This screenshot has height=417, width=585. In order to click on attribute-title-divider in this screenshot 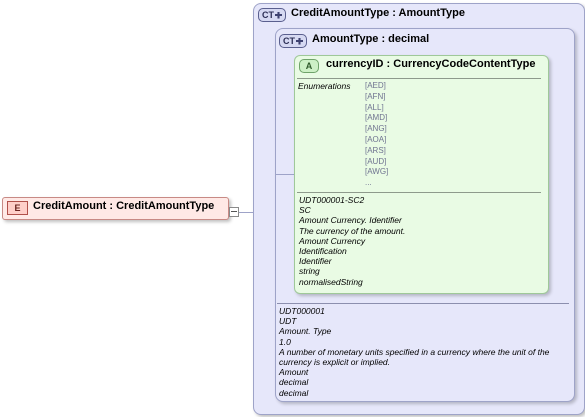, I will do `click(419, 78)`.